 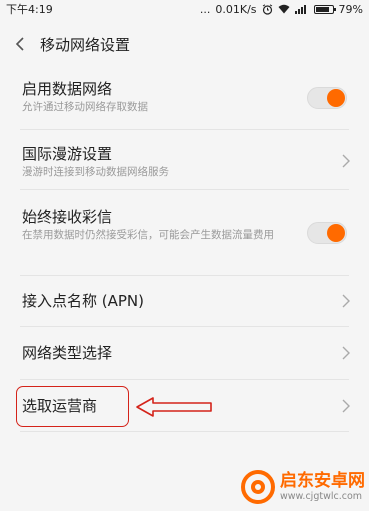 I want to click on enable-data-toggle, so click(x=327, y=98).